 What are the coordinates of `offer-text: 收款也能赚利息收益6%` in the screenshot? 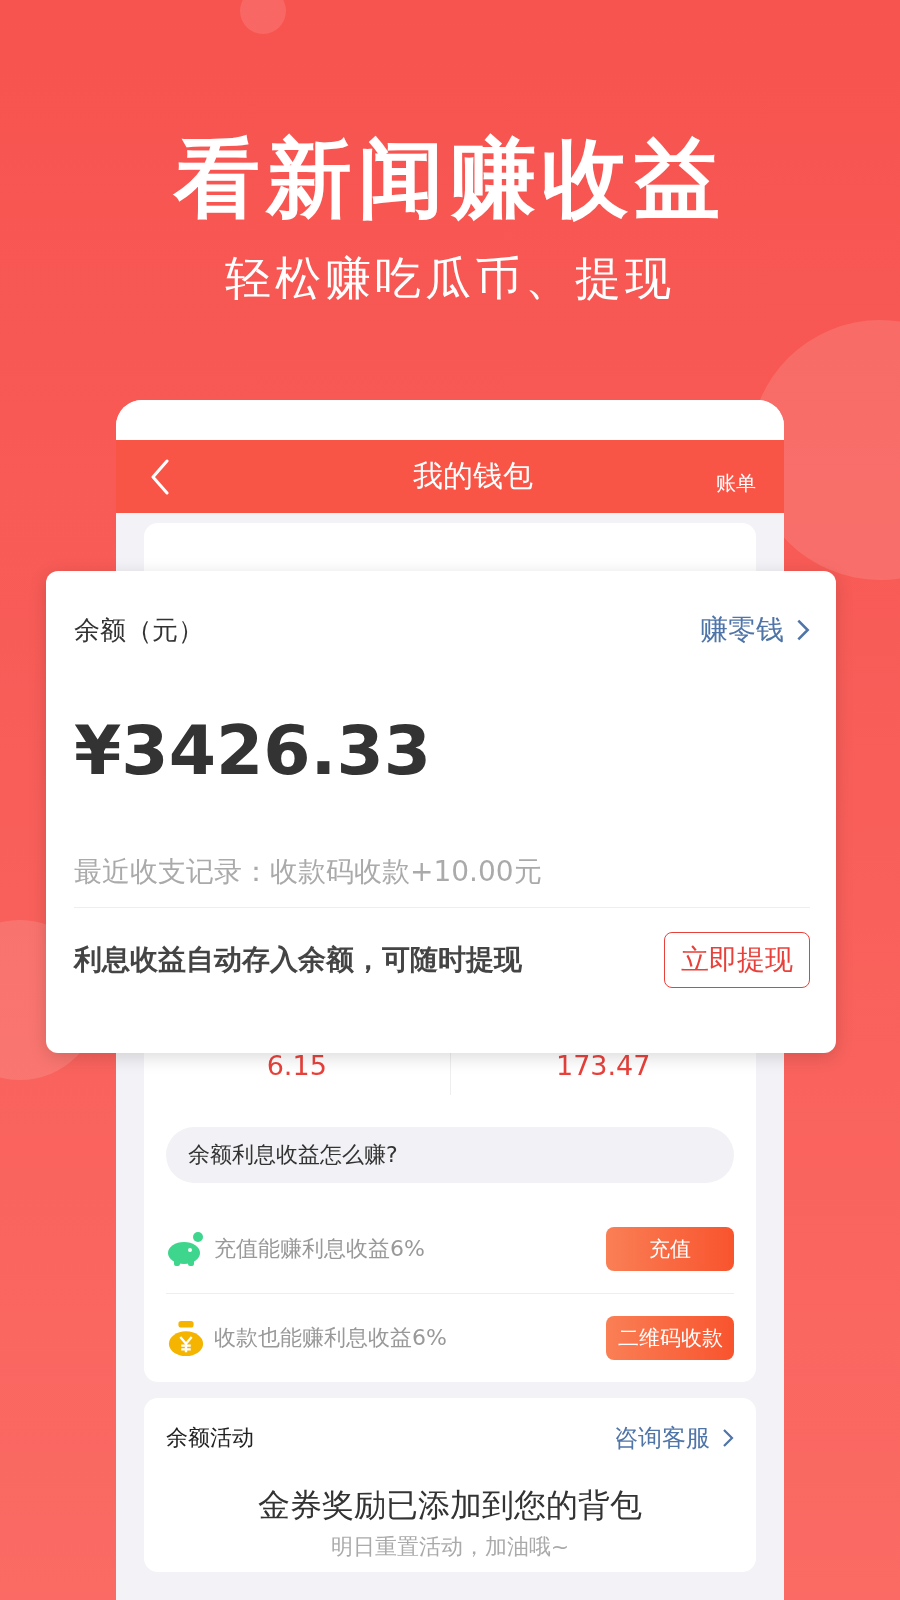 It's located at (331, 1338).